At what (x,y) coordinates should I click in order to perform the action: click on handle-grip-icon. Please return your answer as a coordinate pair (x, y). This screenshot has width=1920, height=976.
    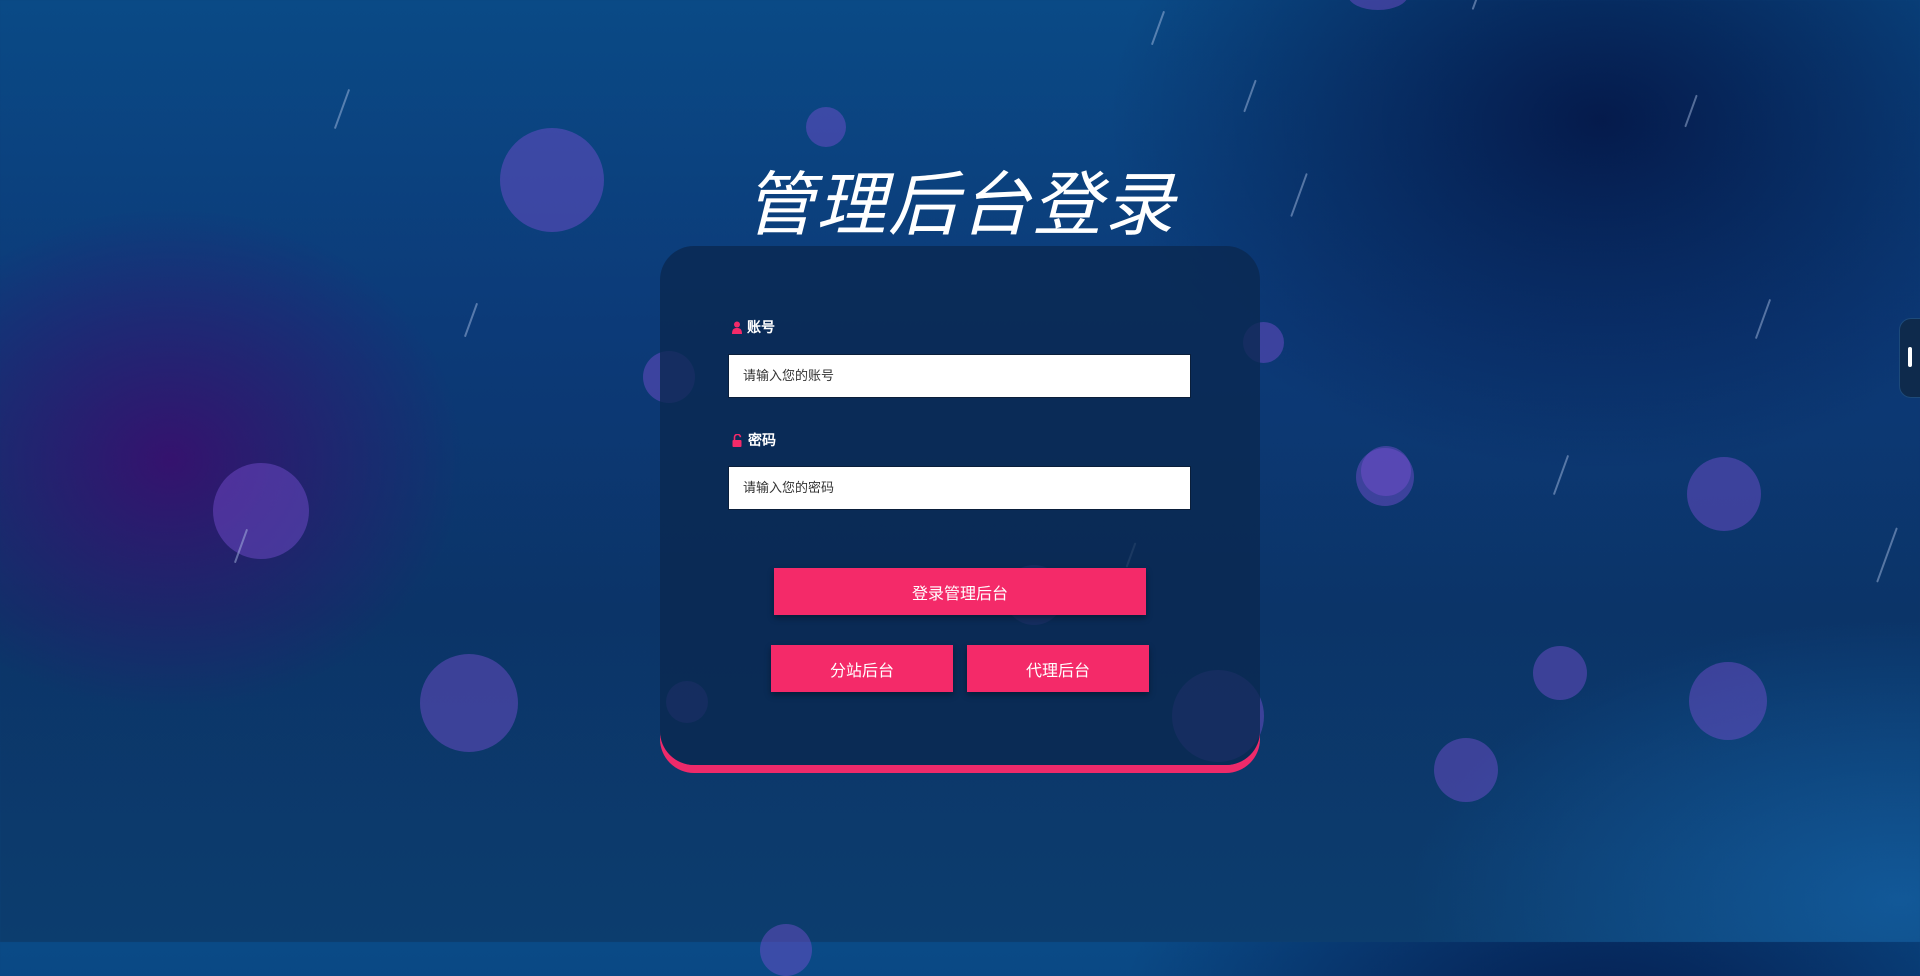
    Looking at the image, I should click on (1910, 357).